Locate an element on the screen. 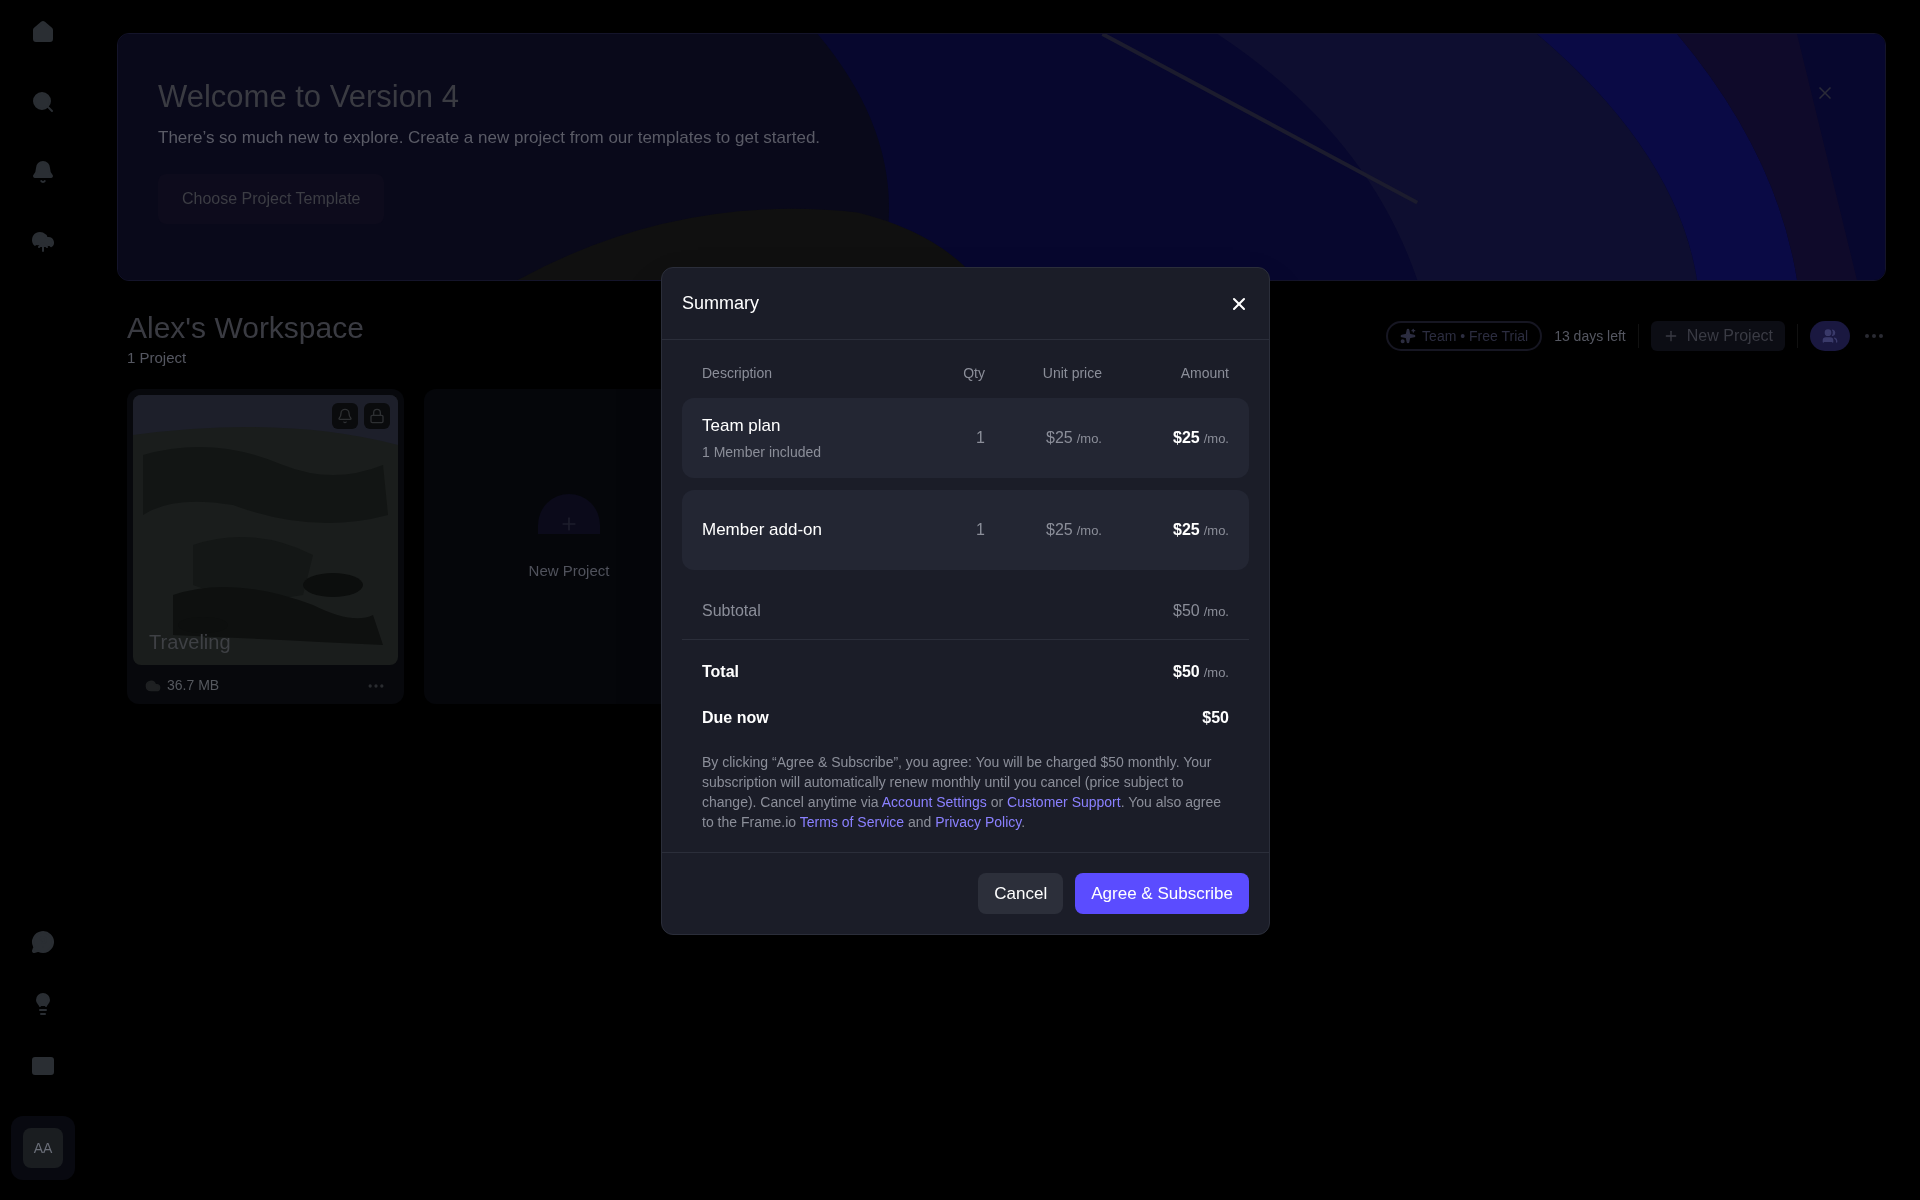  link: Customer Support is located at coordinates (1064, 802).